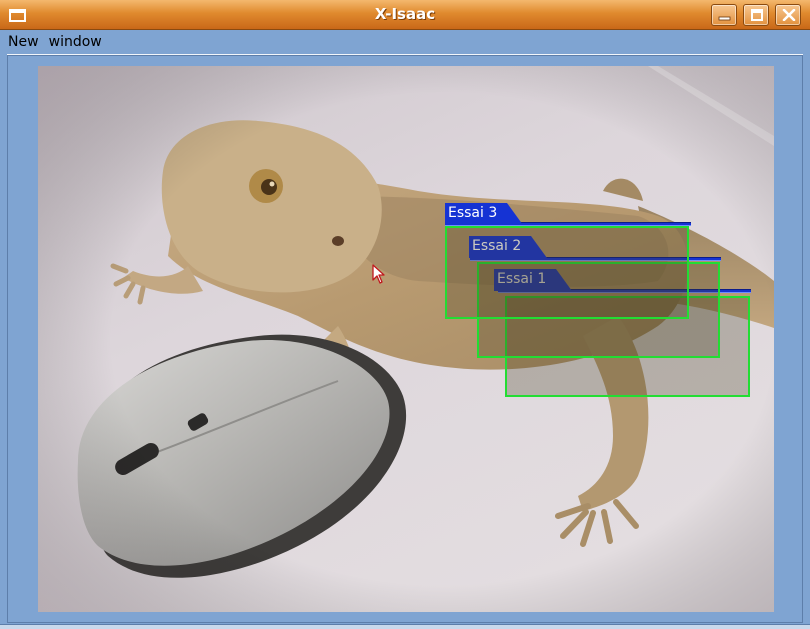 This screenshot has height=629, width=810. I want to click on overlay-frame, so click(567, 272).